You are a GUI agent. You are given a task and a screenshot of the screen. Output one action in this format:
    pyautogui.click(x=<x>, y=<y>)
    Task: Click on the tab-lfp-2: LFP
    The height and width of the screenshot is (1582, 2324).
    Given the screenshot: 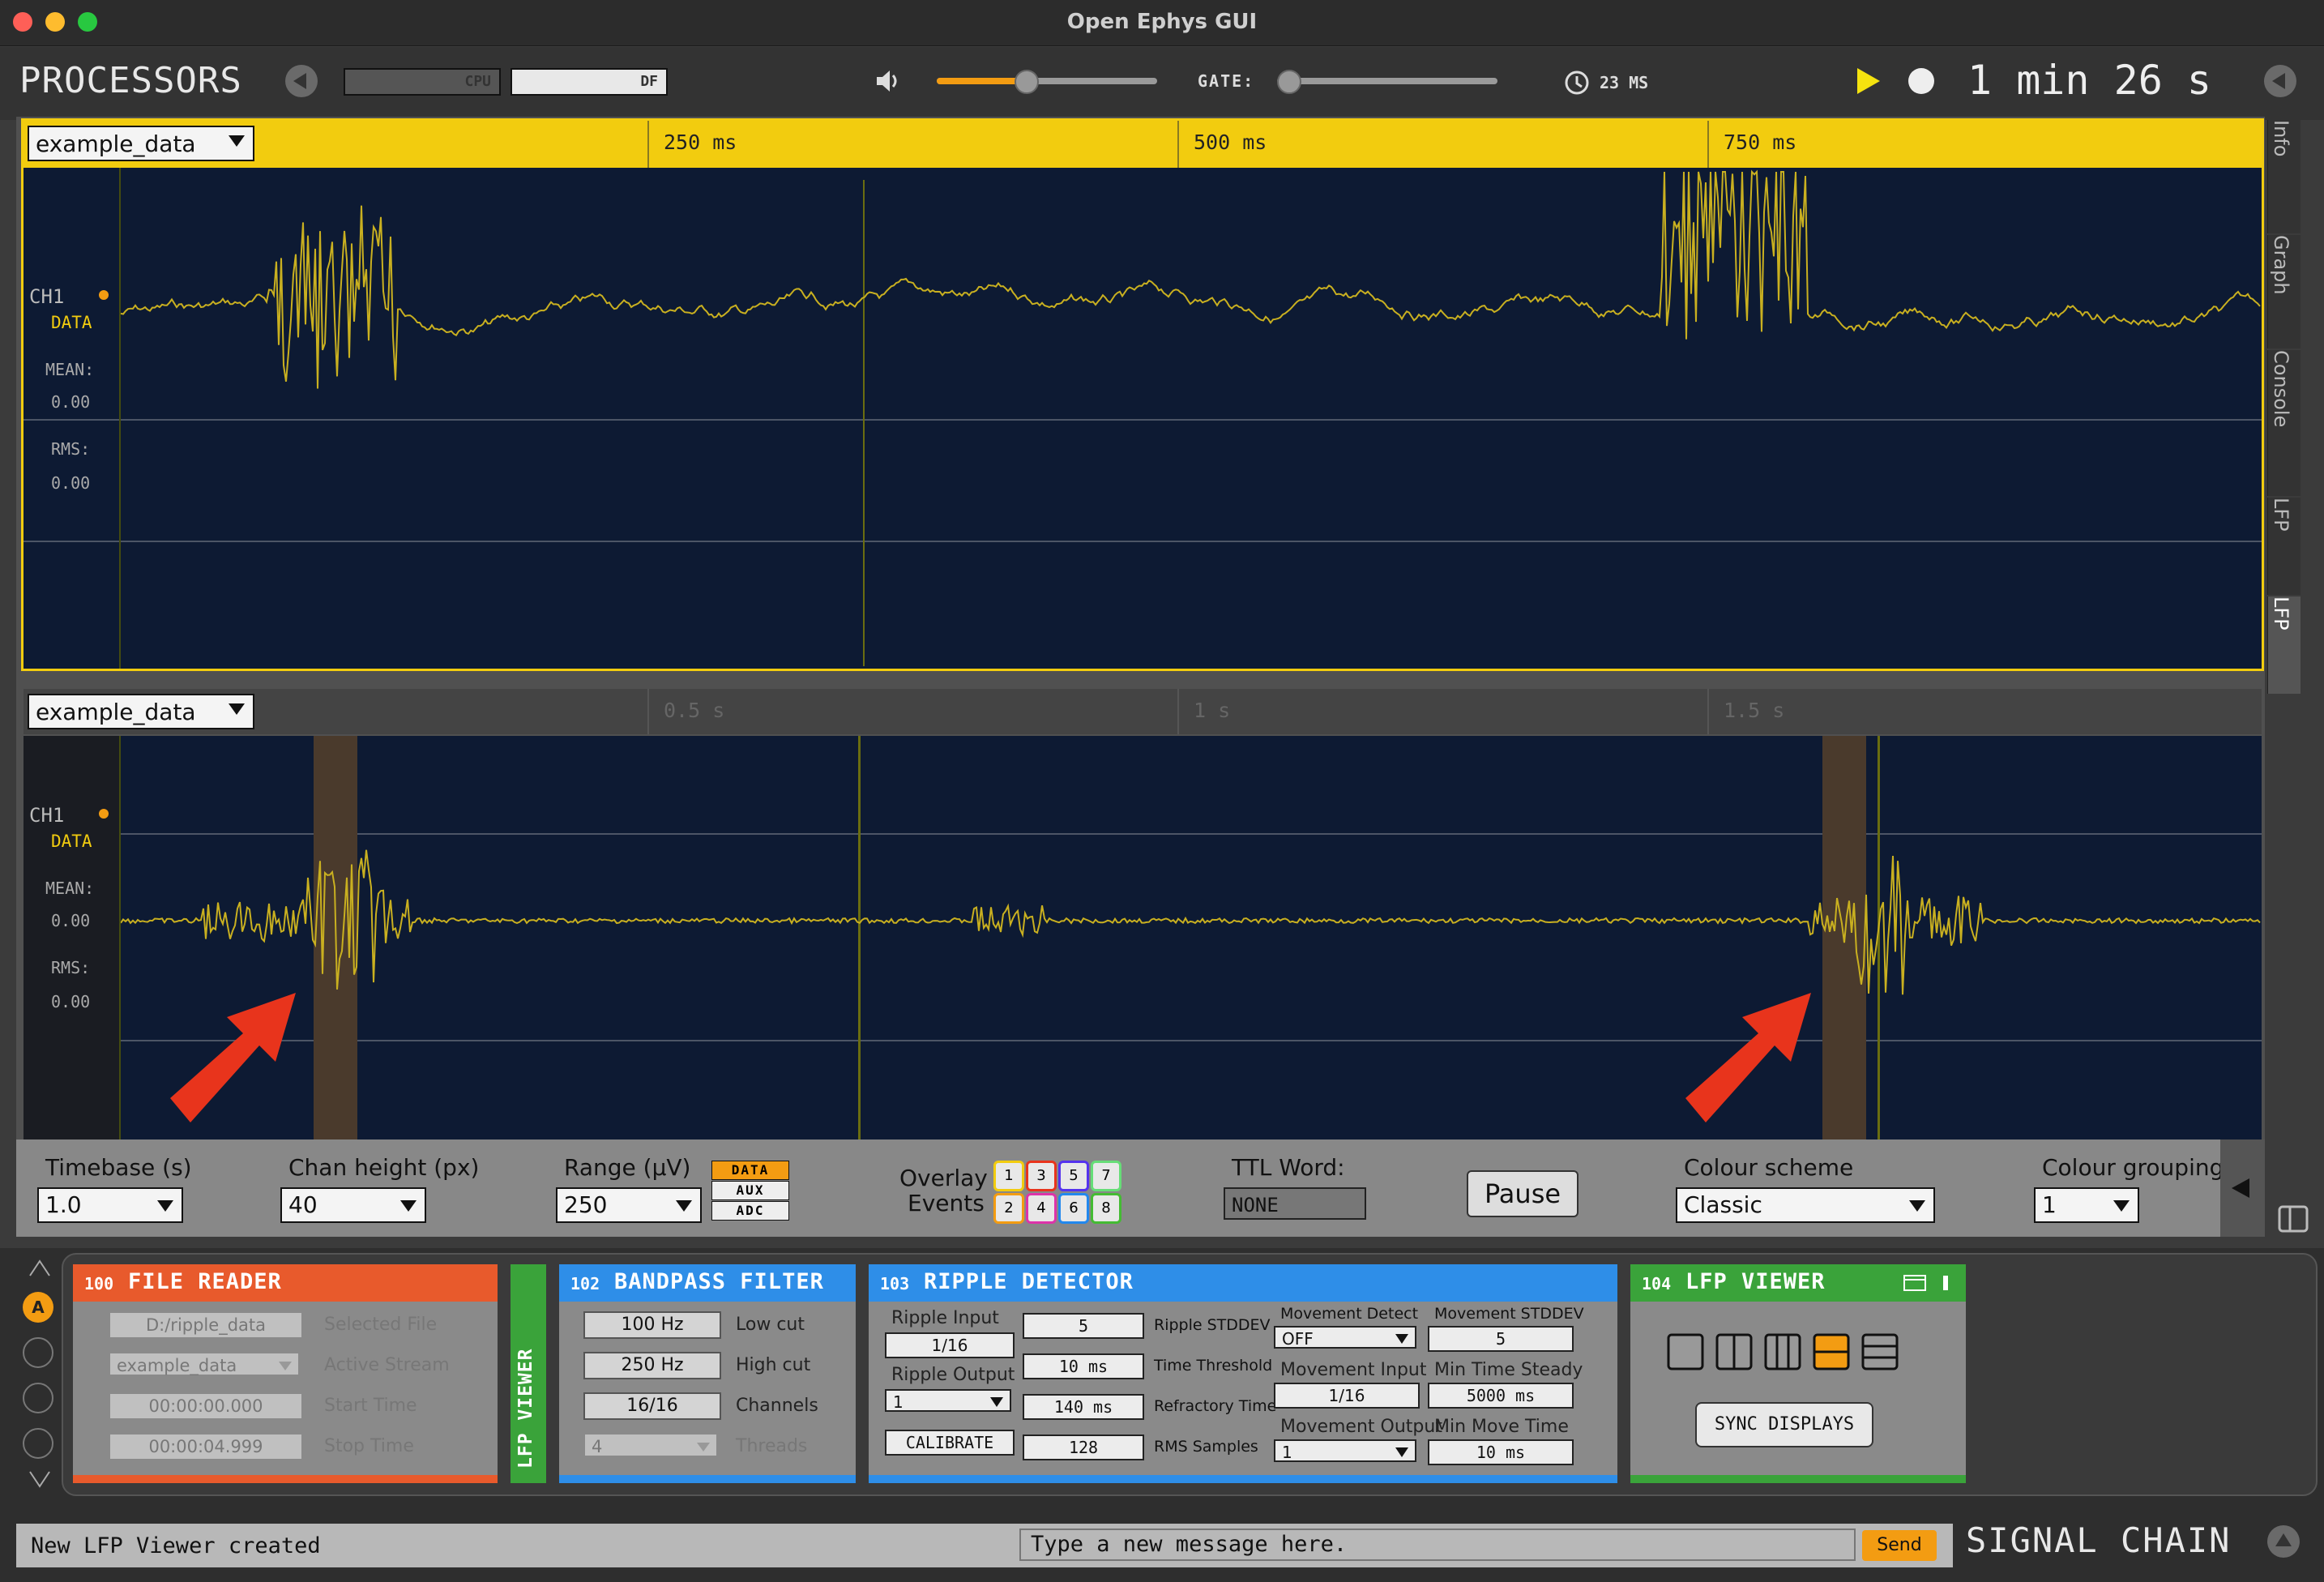 What is the action you would take?
    pyautogui.click(x=2284, y=645)
    